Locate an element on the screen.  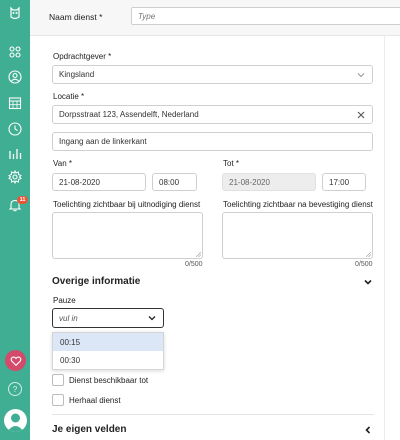
toelichting-uitnodiging-textarea is located at coordinates (127, 235).